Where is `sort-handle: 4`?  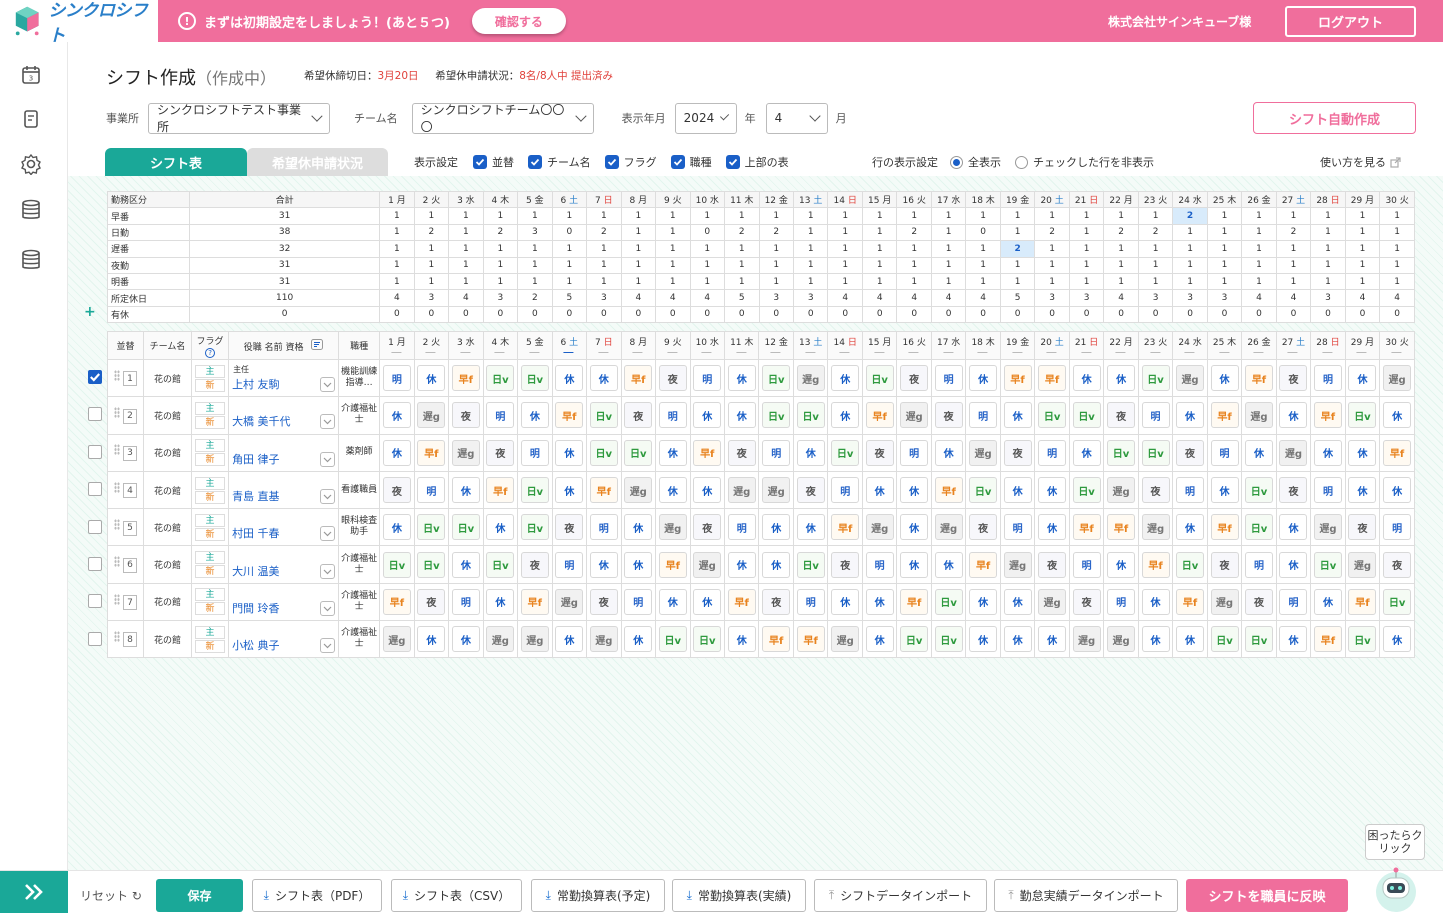 sort-handle: 4 is located at coordinates (125, 490).